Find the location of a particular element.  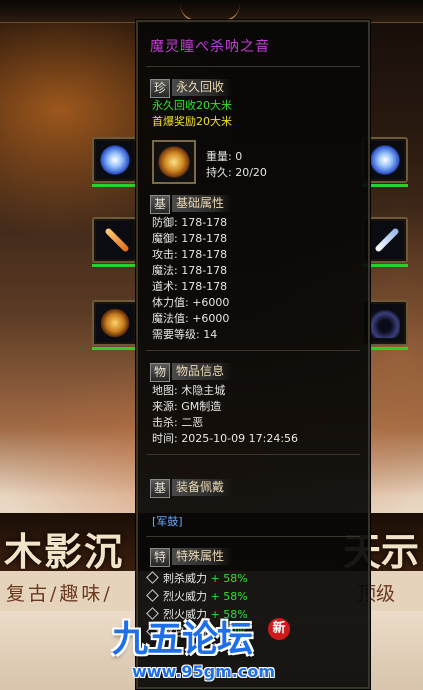

item-weight: 重量: 0 is located at coordinates (224, 156).